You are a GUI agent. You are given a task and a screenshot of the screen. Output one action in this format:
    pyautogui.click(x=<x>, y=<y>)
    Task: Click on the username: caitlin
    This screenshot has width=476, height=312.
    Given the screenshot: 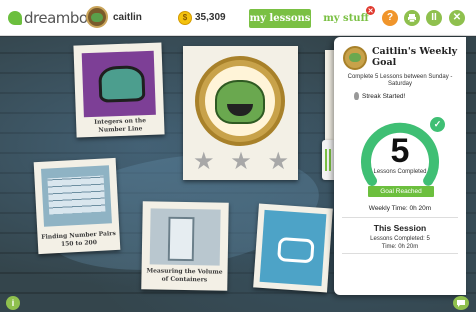 What is the action you would take?
    pyautogui.click(x=127, y=17)
    